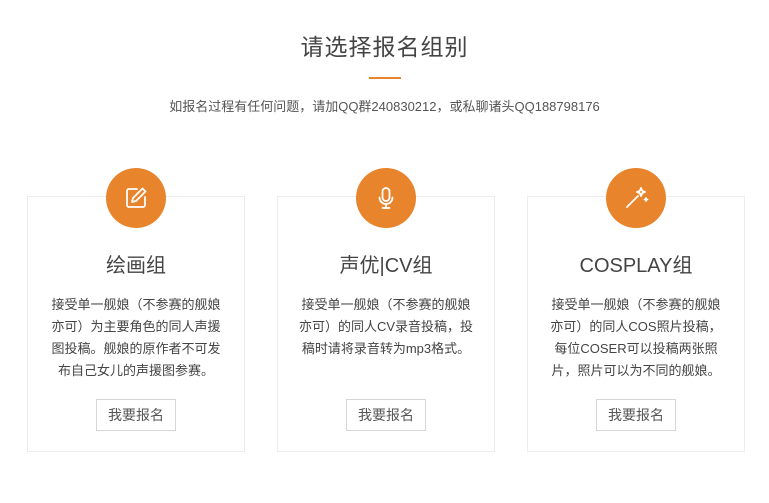  What do you see at coordinates (385, 78) in the screenshot?
I see `title-divider` at bounding box center [385, 78].